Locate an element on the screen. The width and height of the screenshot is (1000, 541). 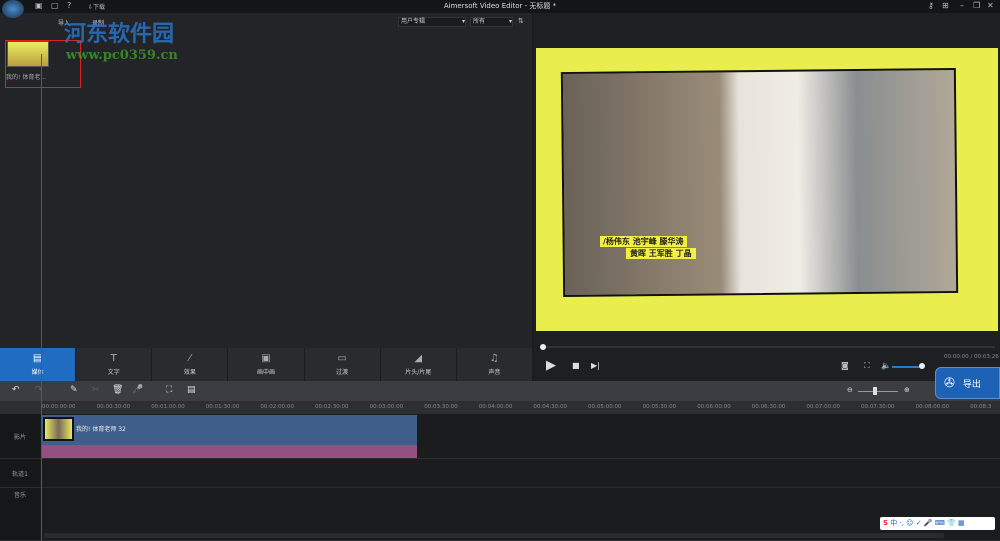
tab-sound: ♫ 声音 is located at coordinates (494, 364).